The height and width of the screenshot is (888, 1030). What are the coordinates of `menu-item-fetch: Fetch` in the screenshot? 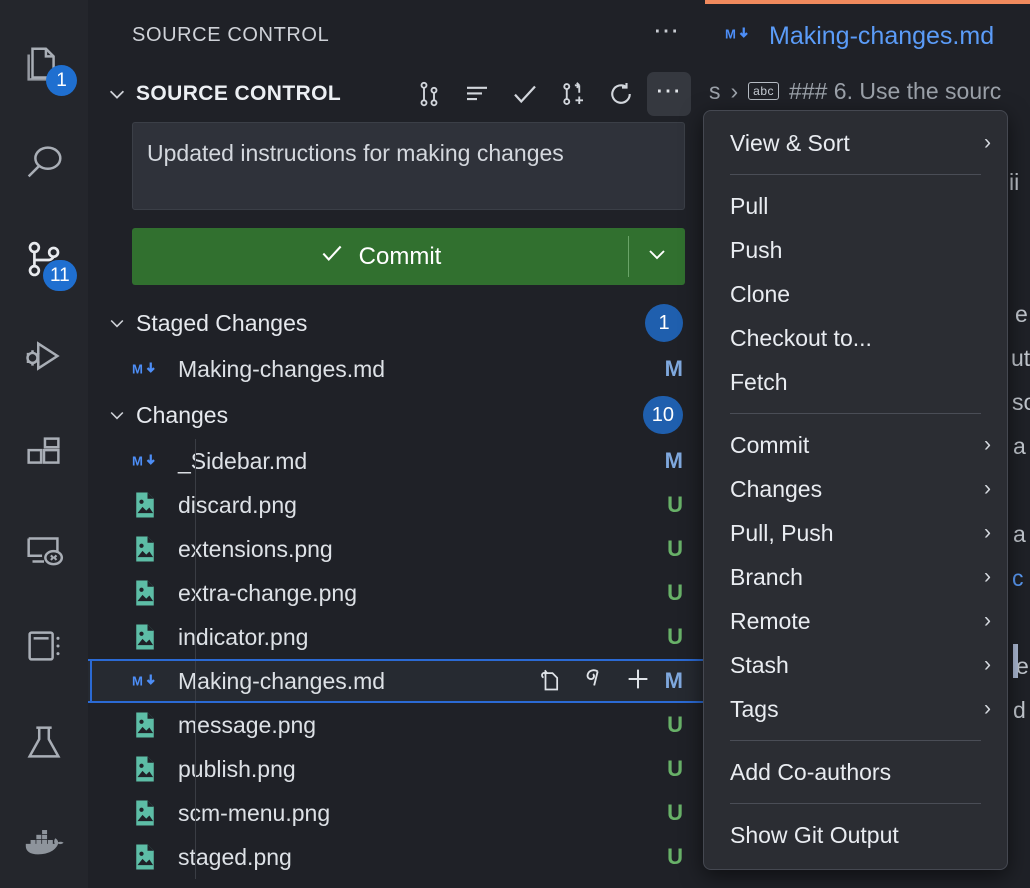 It's located at (855, 382).